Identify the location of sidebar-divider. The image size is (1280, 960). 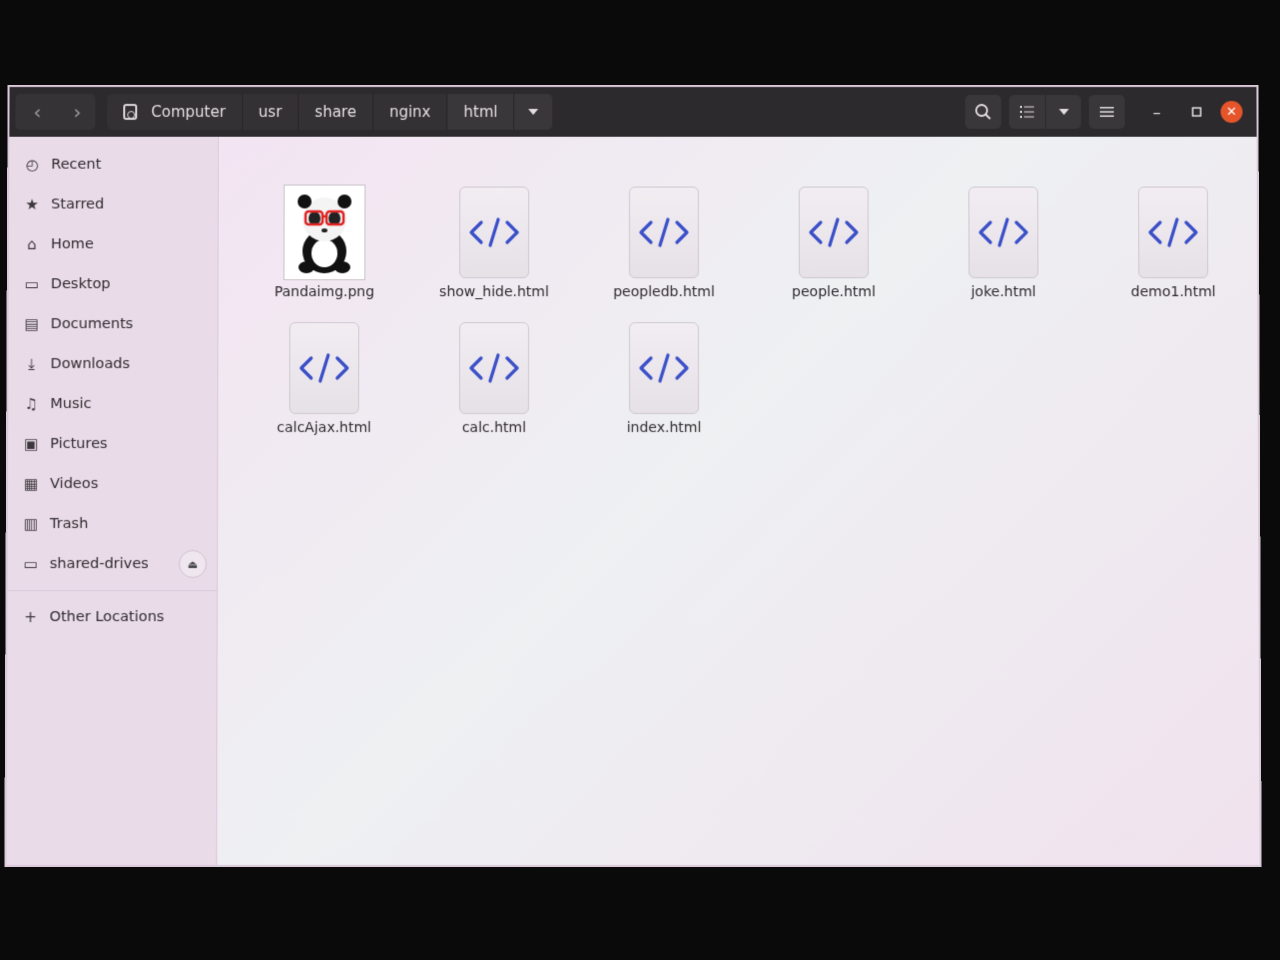
(112, 590).